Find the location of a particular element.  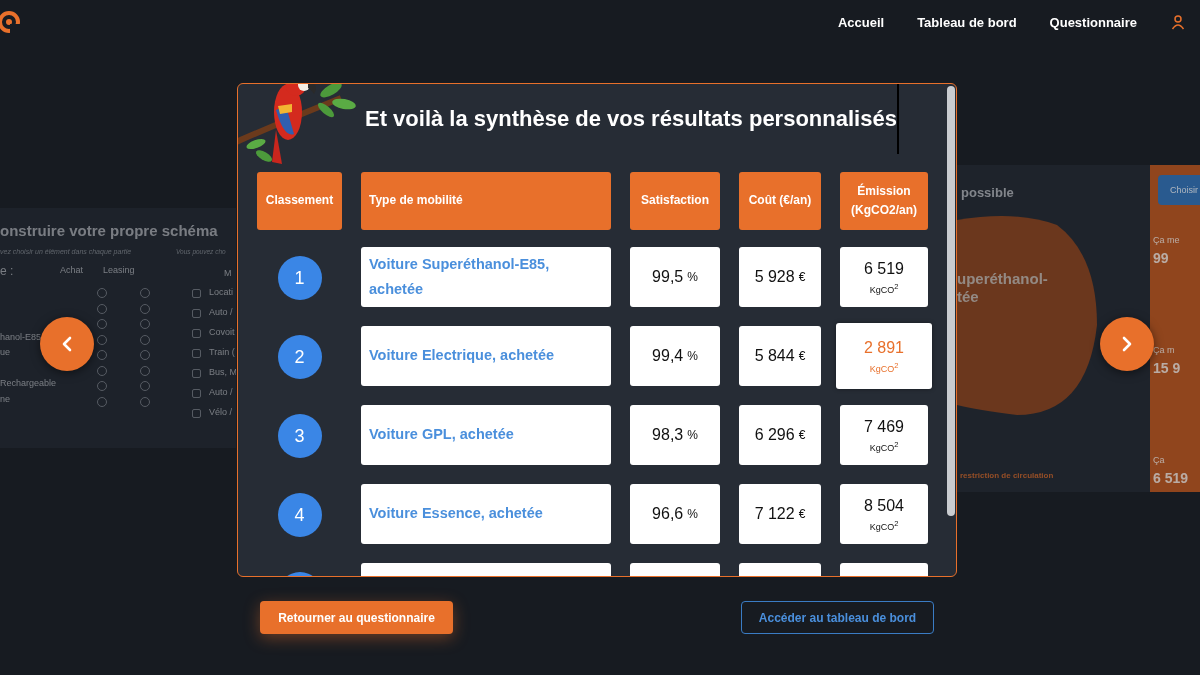

stat-label: Ça me is located at coordinates (1166, 240).